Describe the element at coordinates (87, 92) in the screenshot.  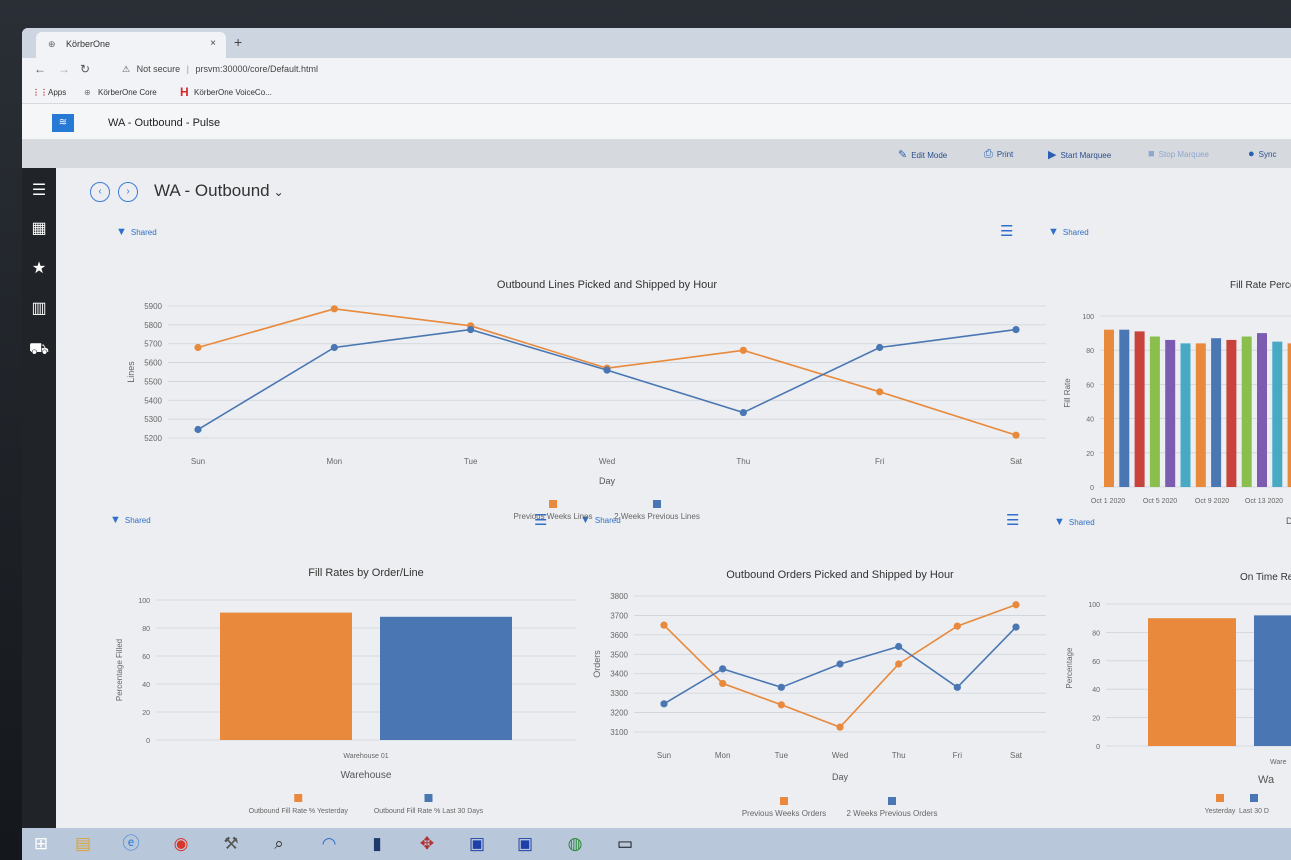
I see `globe-icon: ⊕` at that location.